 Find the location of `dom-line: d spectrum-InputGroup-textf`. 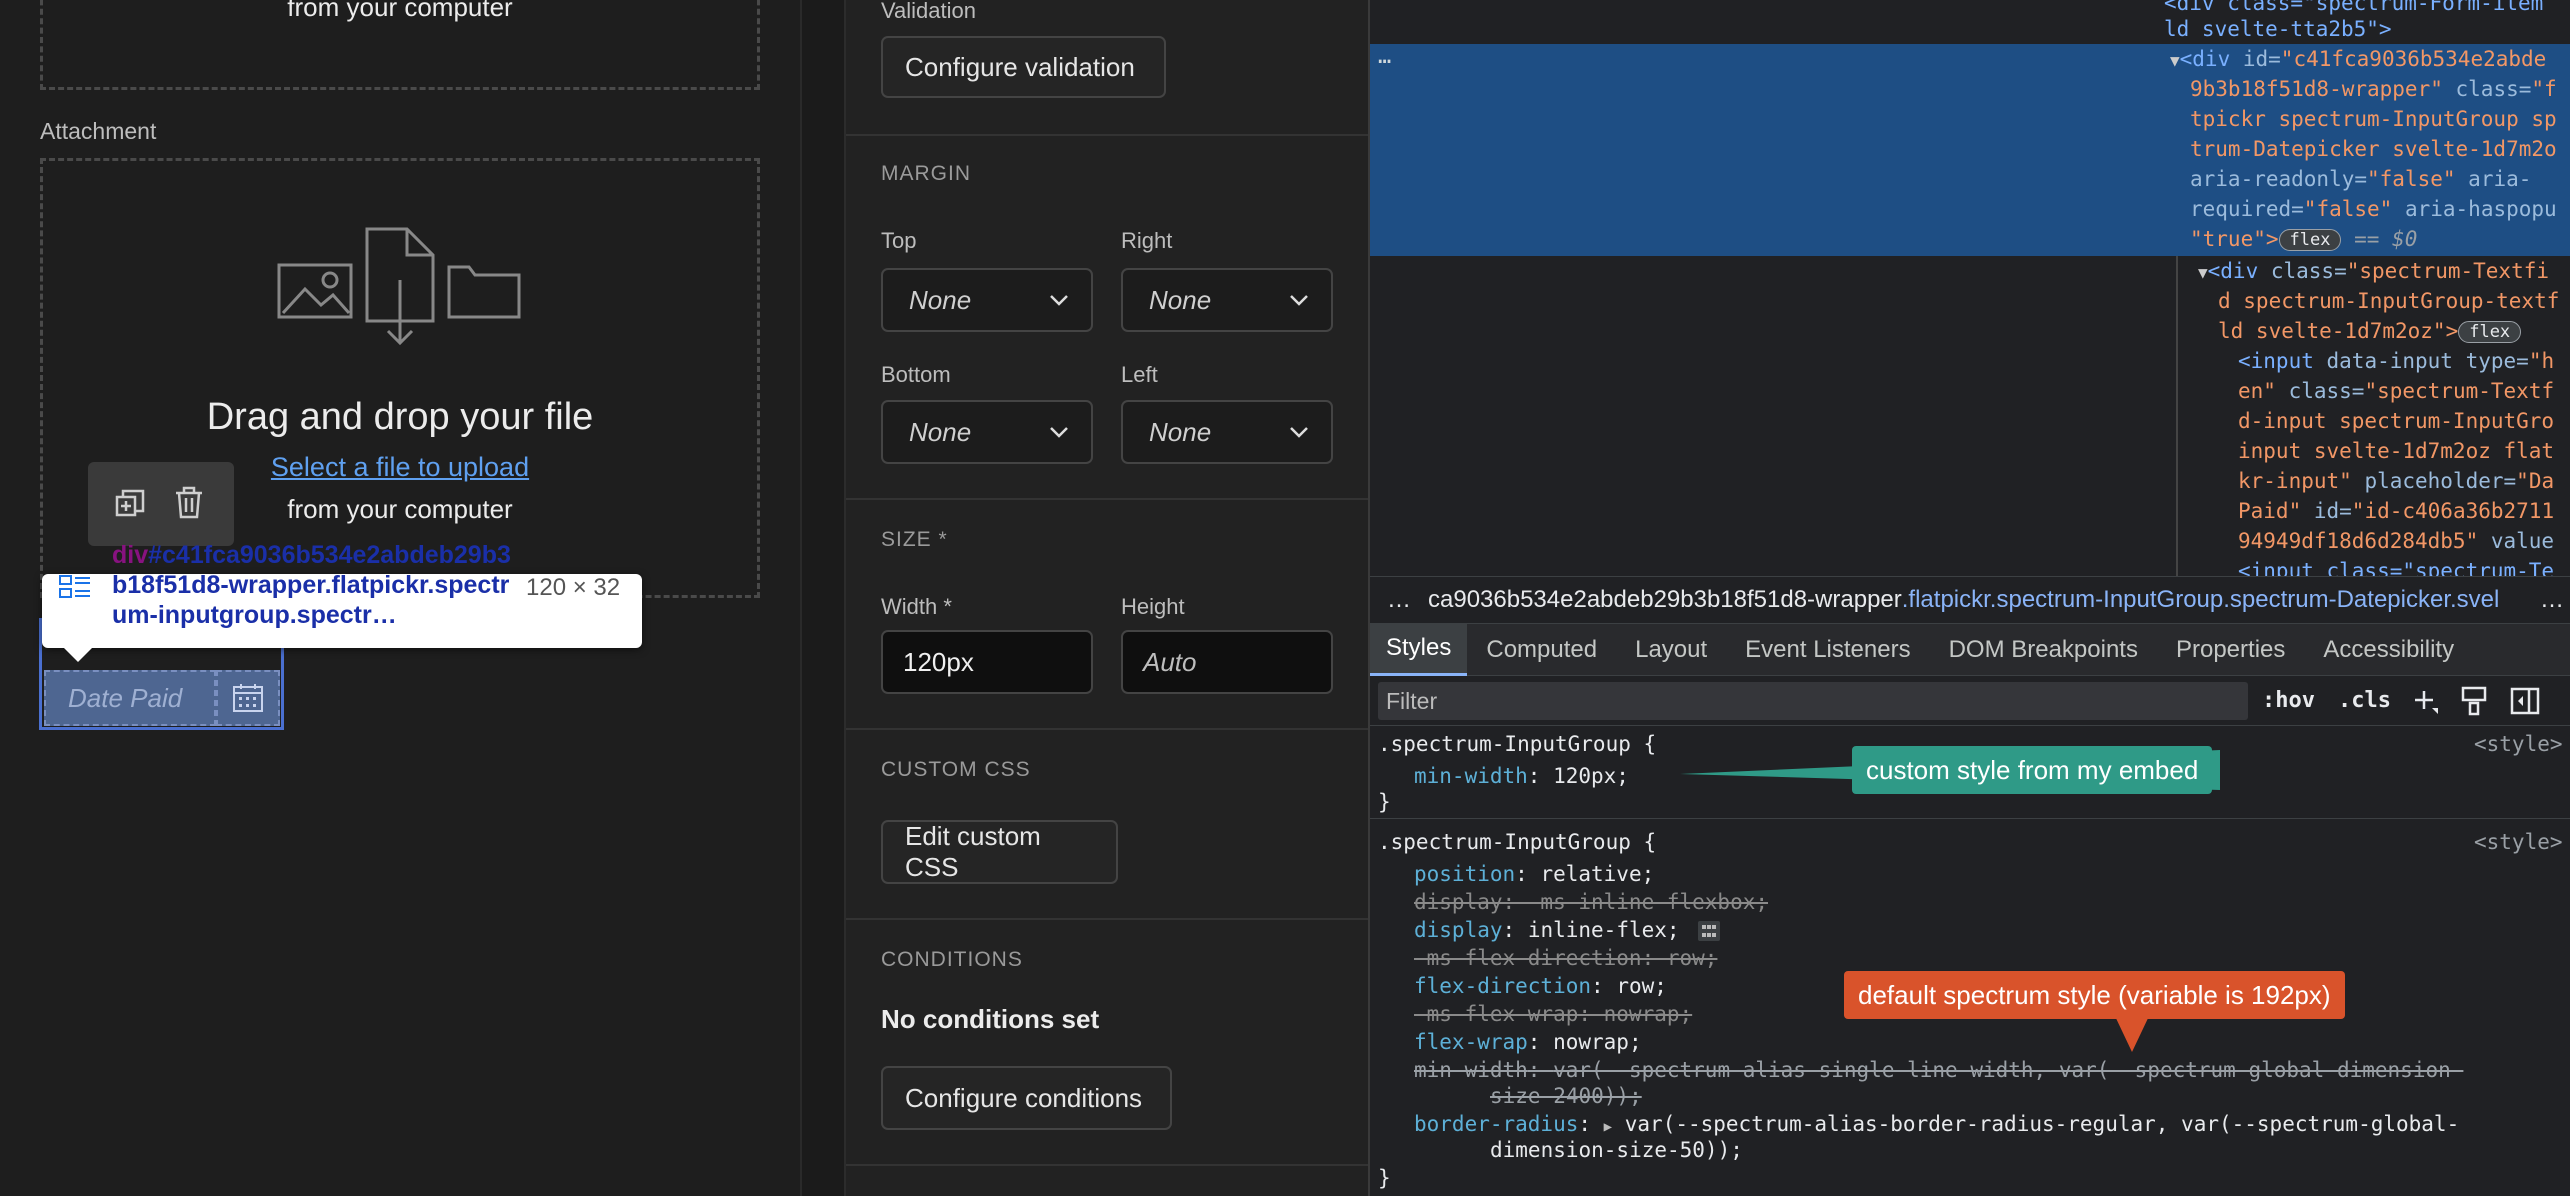

dom-line: d spectrum-InputGroup-textf is located at coordinates (2388, 301).